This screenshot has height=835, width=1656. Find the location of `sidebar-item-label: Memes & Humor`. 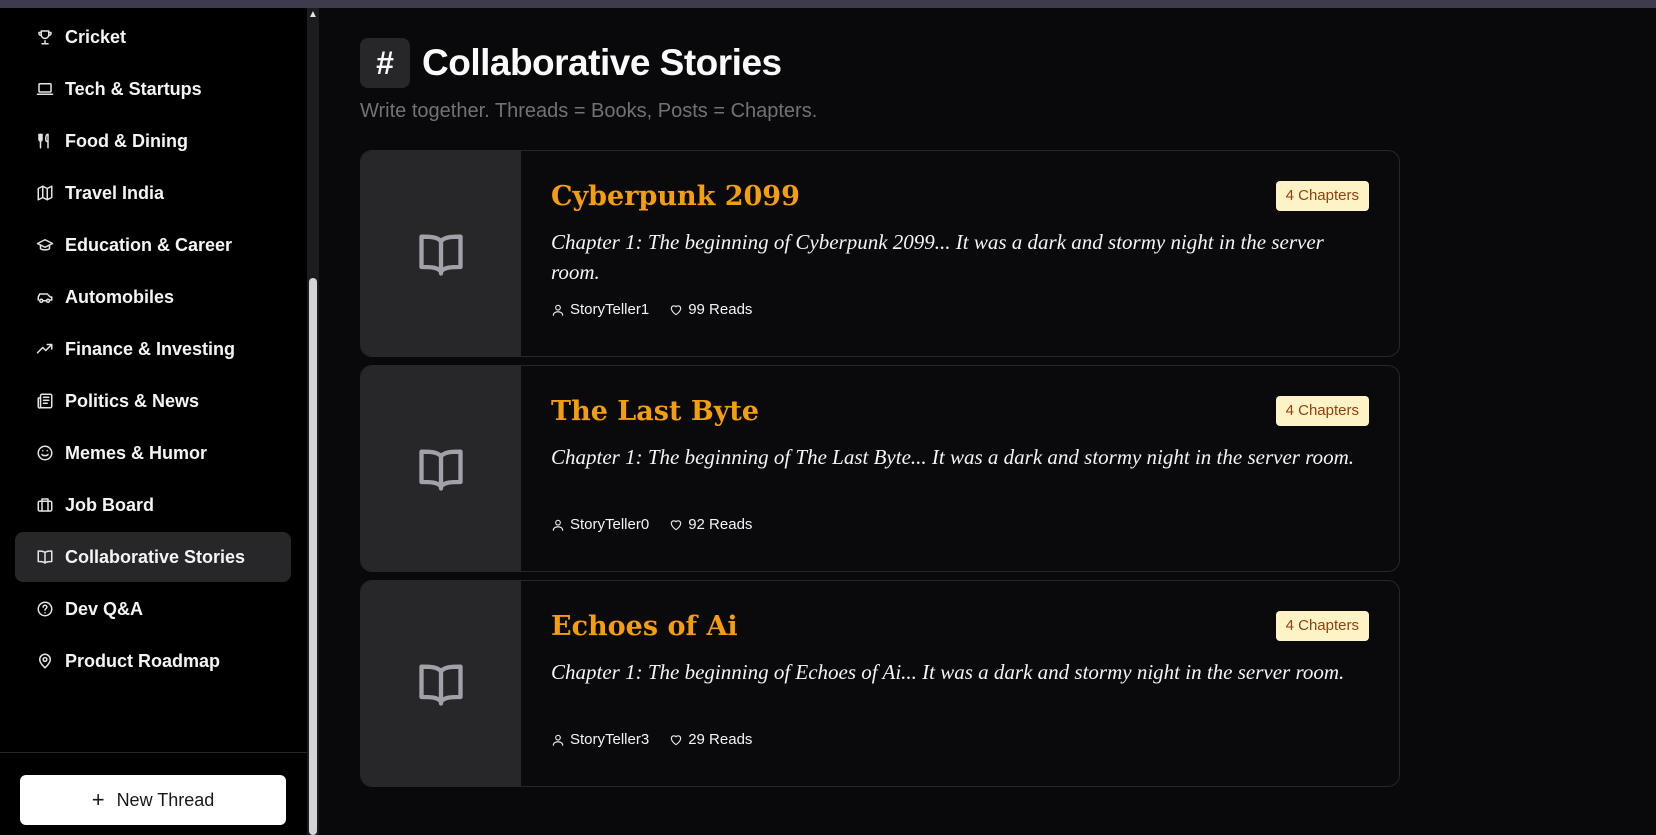

sidebar-item-label: Memes & Humor is located at coordinates (136, 452).